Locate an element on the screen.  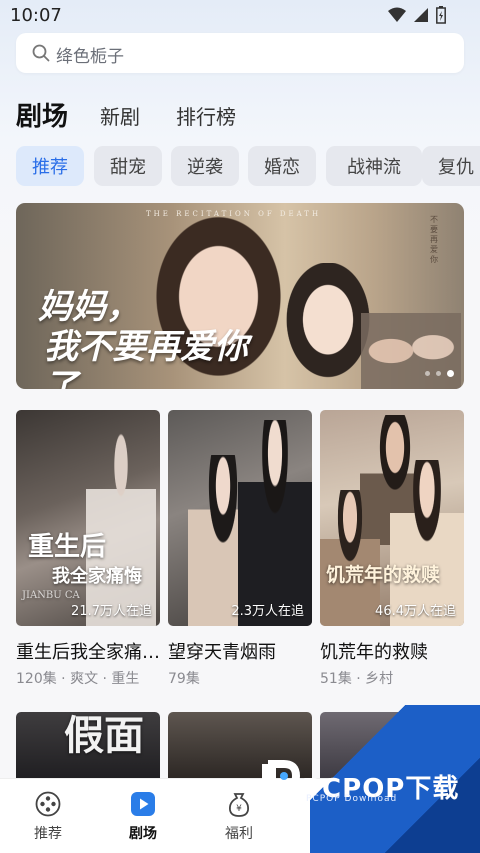
nav-label: 剧场 is located at coordinates (143, 834).